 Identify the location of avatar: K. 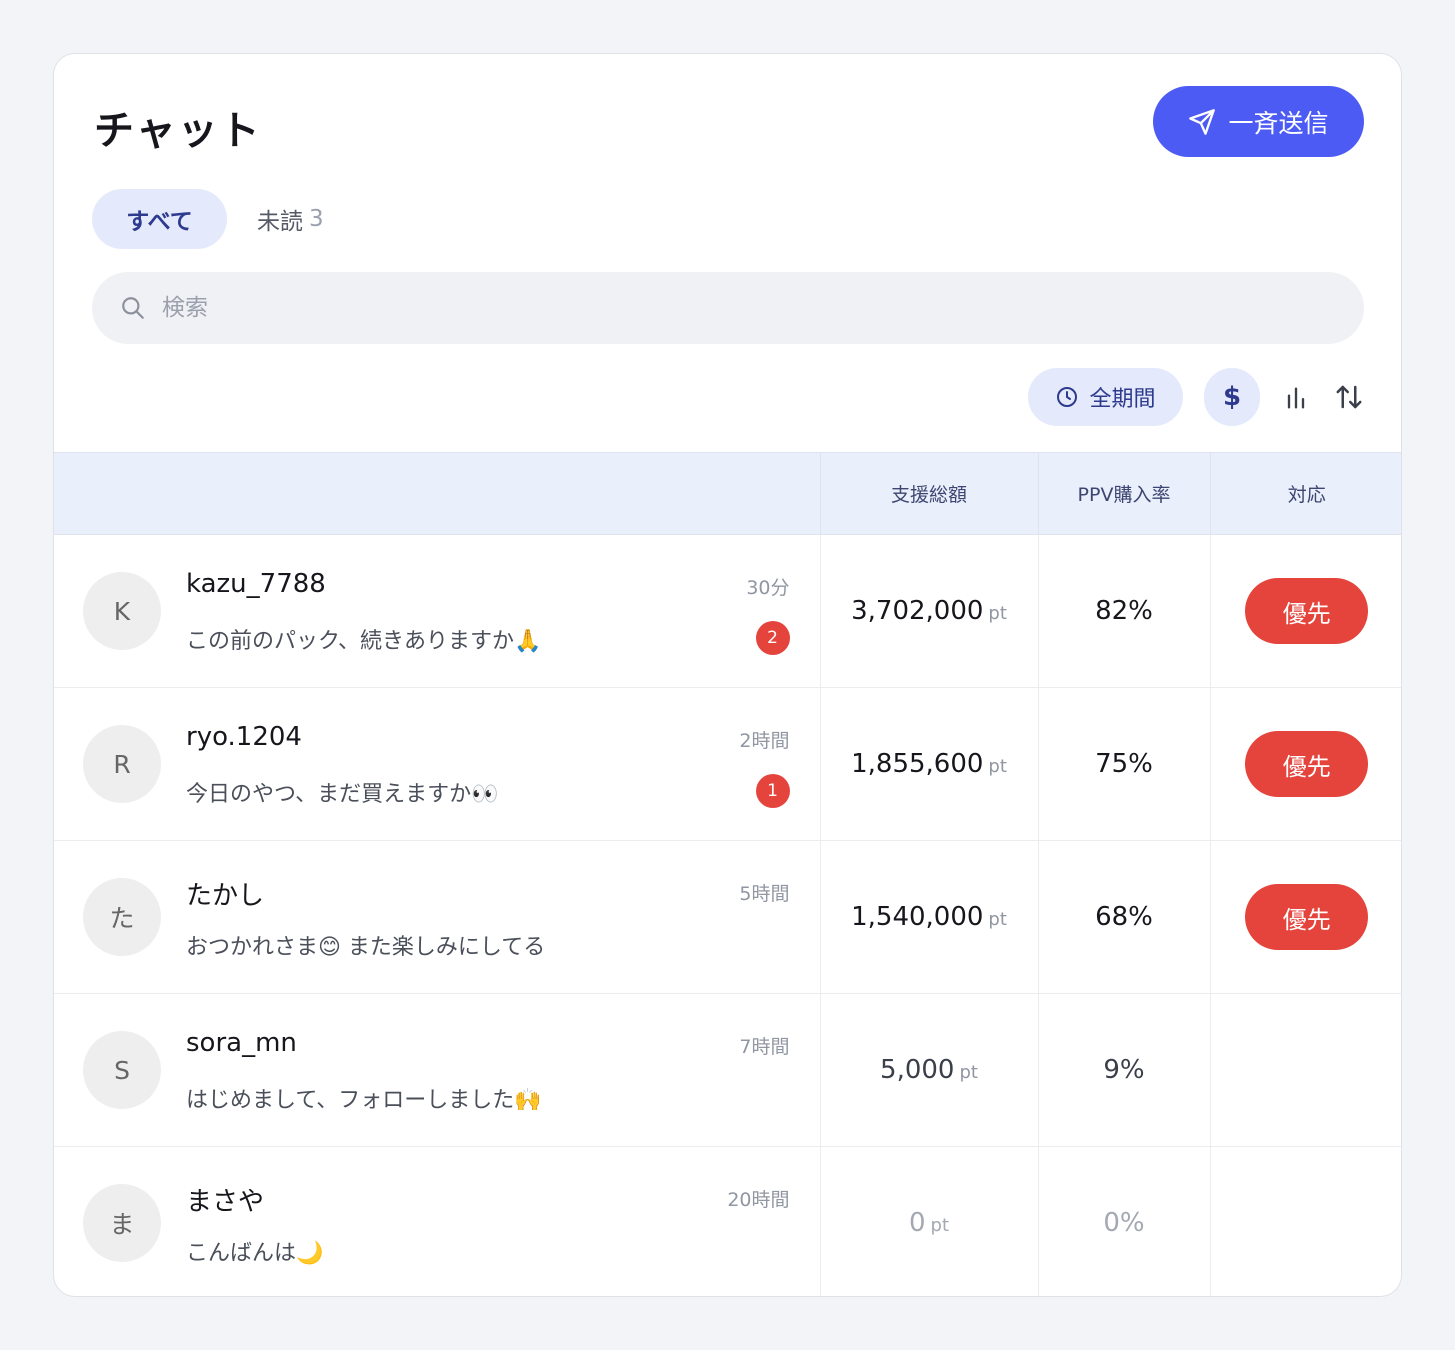
(122, 611).